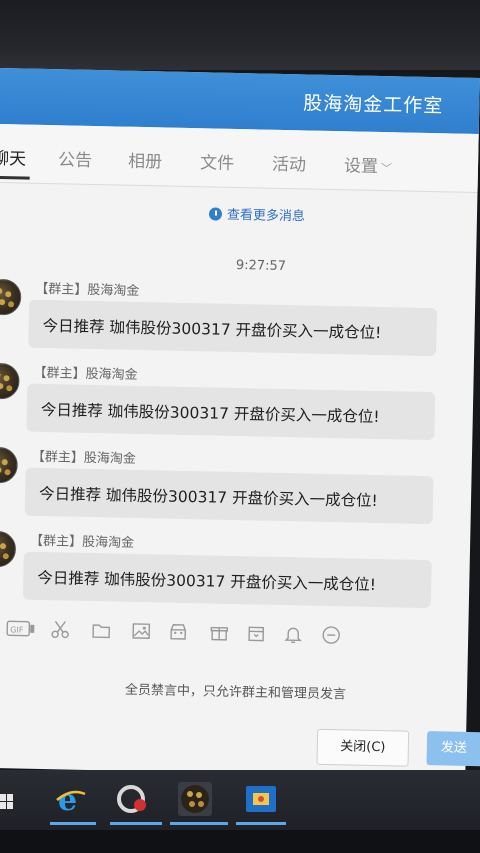 The image size is (480, 853). What do you see at coordinates (331, 634) in the screenshot?
I see `more-icon` at bounding box center [331, 634].